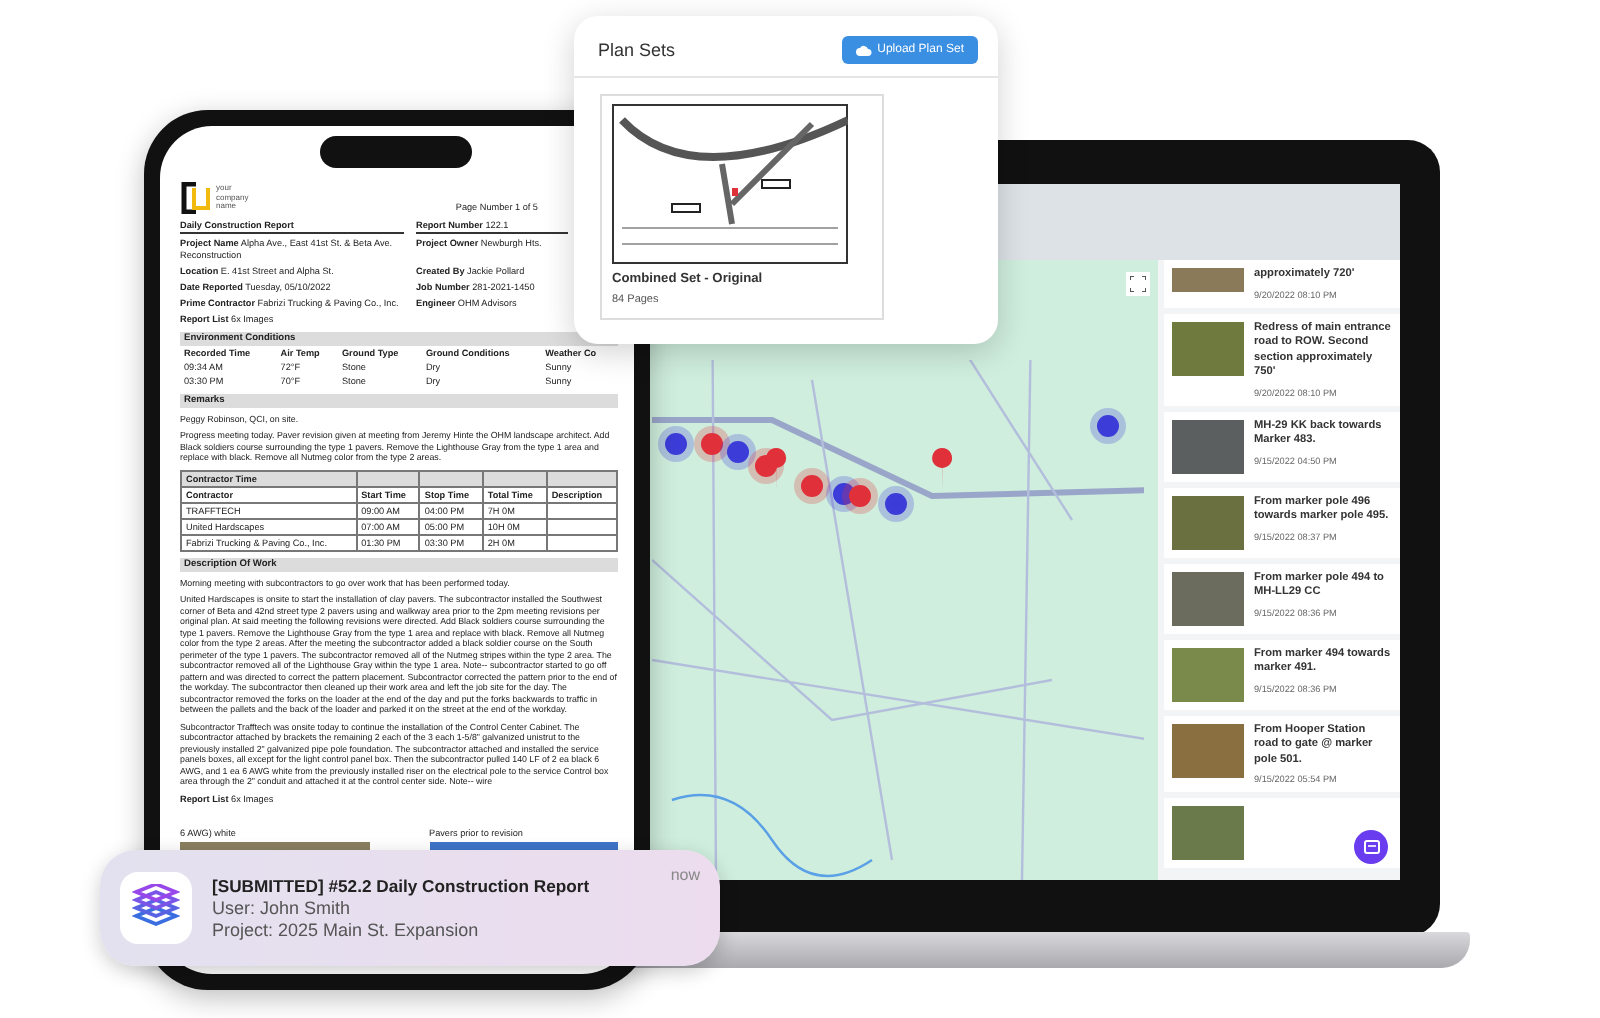 This screenshot has width=1600, height=1018. I want to click on stacked-layers-icon, so click(156, 908).